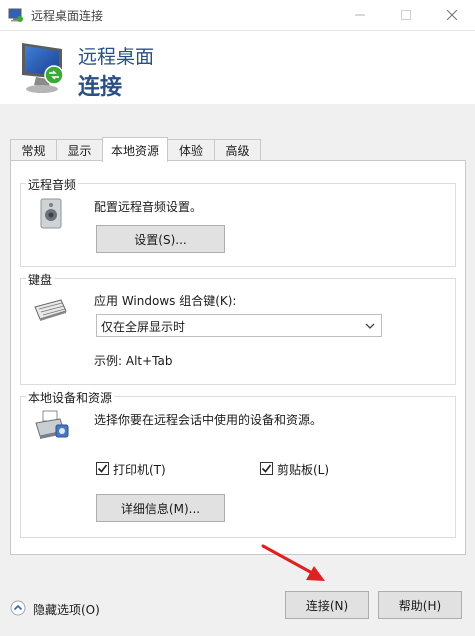 The image size is (475, 636). What do you see at coordinates (79, 149) in the screenshot?
I see `tab-display: 显示` at bounding box center [79, 149].